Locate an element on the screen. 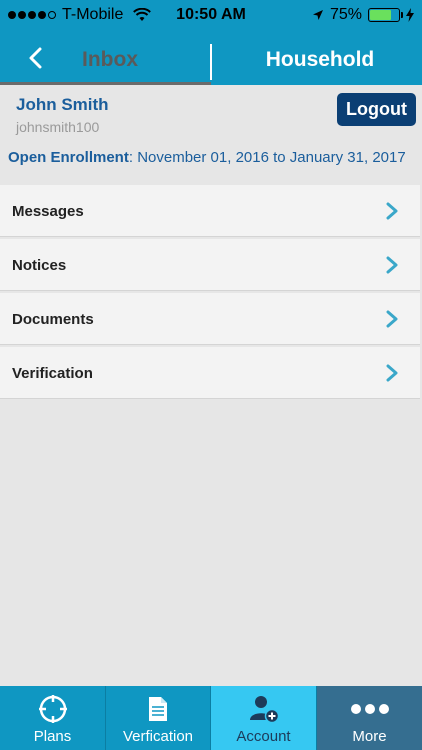  menu-item-label: Messages is located at coordinates (48, 211).